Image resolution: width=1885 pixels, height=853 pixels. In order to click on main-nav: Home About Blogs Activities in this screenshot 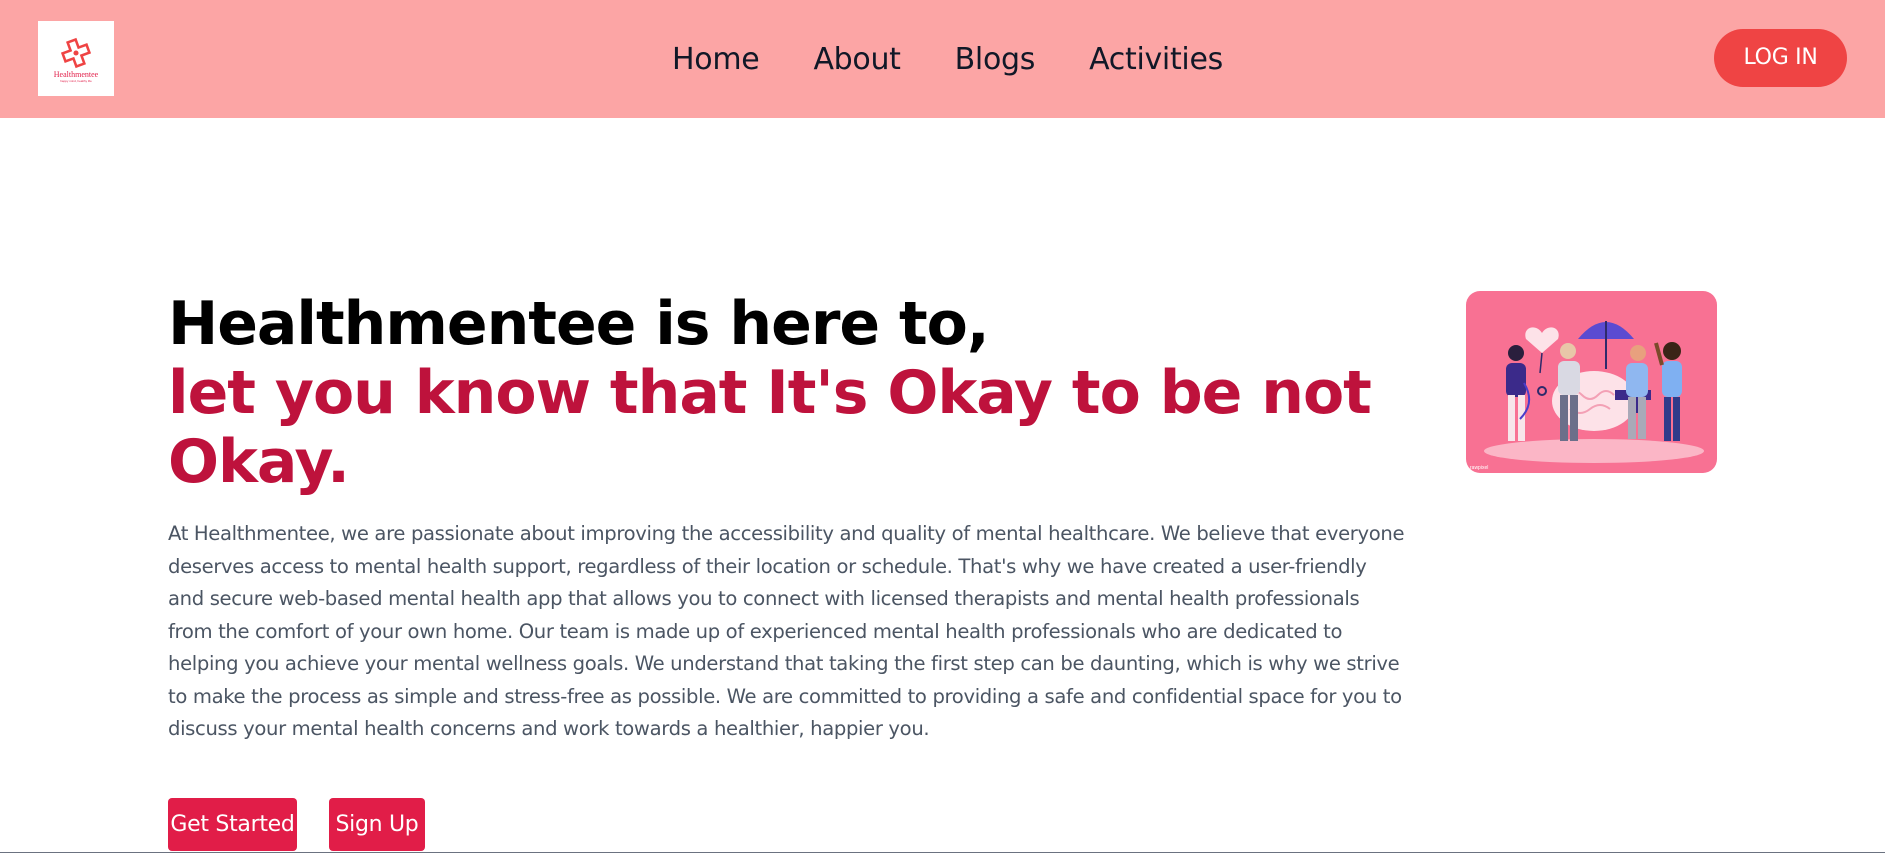, I will do `click(942, 60)`.